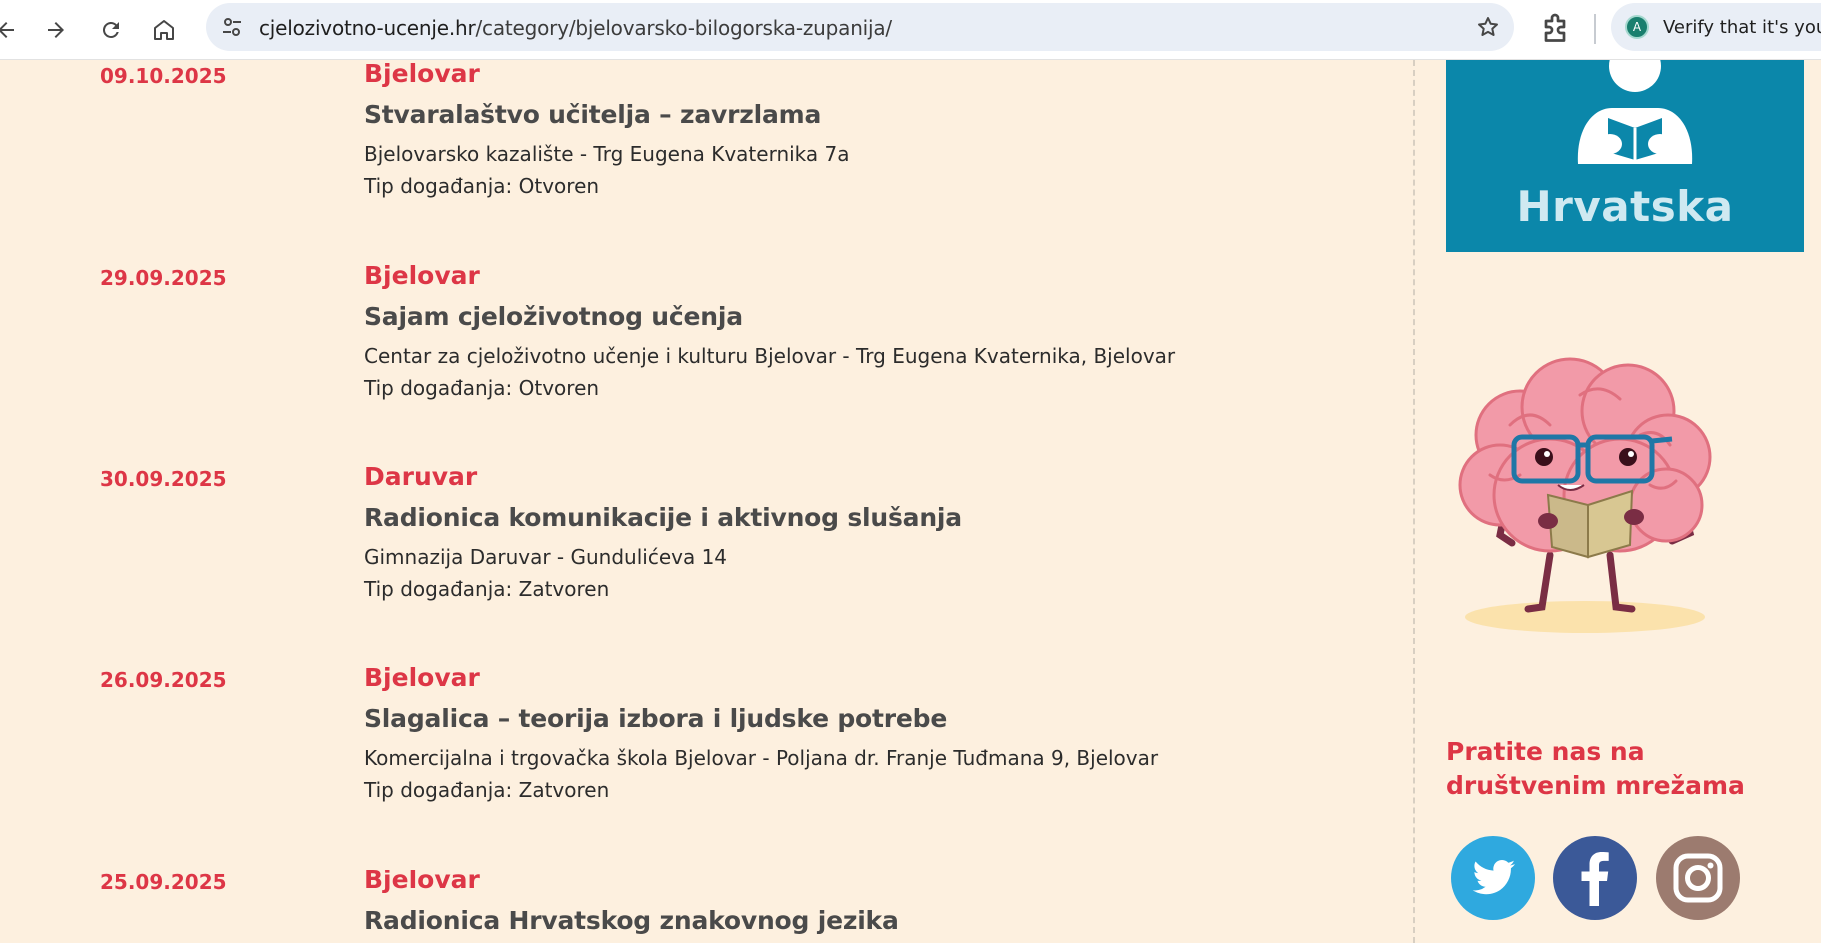 This screenshot has width=1821, height=943. What do you see at coordinates (1742, 27) in the screenshot?
I see `profile-status-text: Verify that it's you` at bounding box center [1742, 27].